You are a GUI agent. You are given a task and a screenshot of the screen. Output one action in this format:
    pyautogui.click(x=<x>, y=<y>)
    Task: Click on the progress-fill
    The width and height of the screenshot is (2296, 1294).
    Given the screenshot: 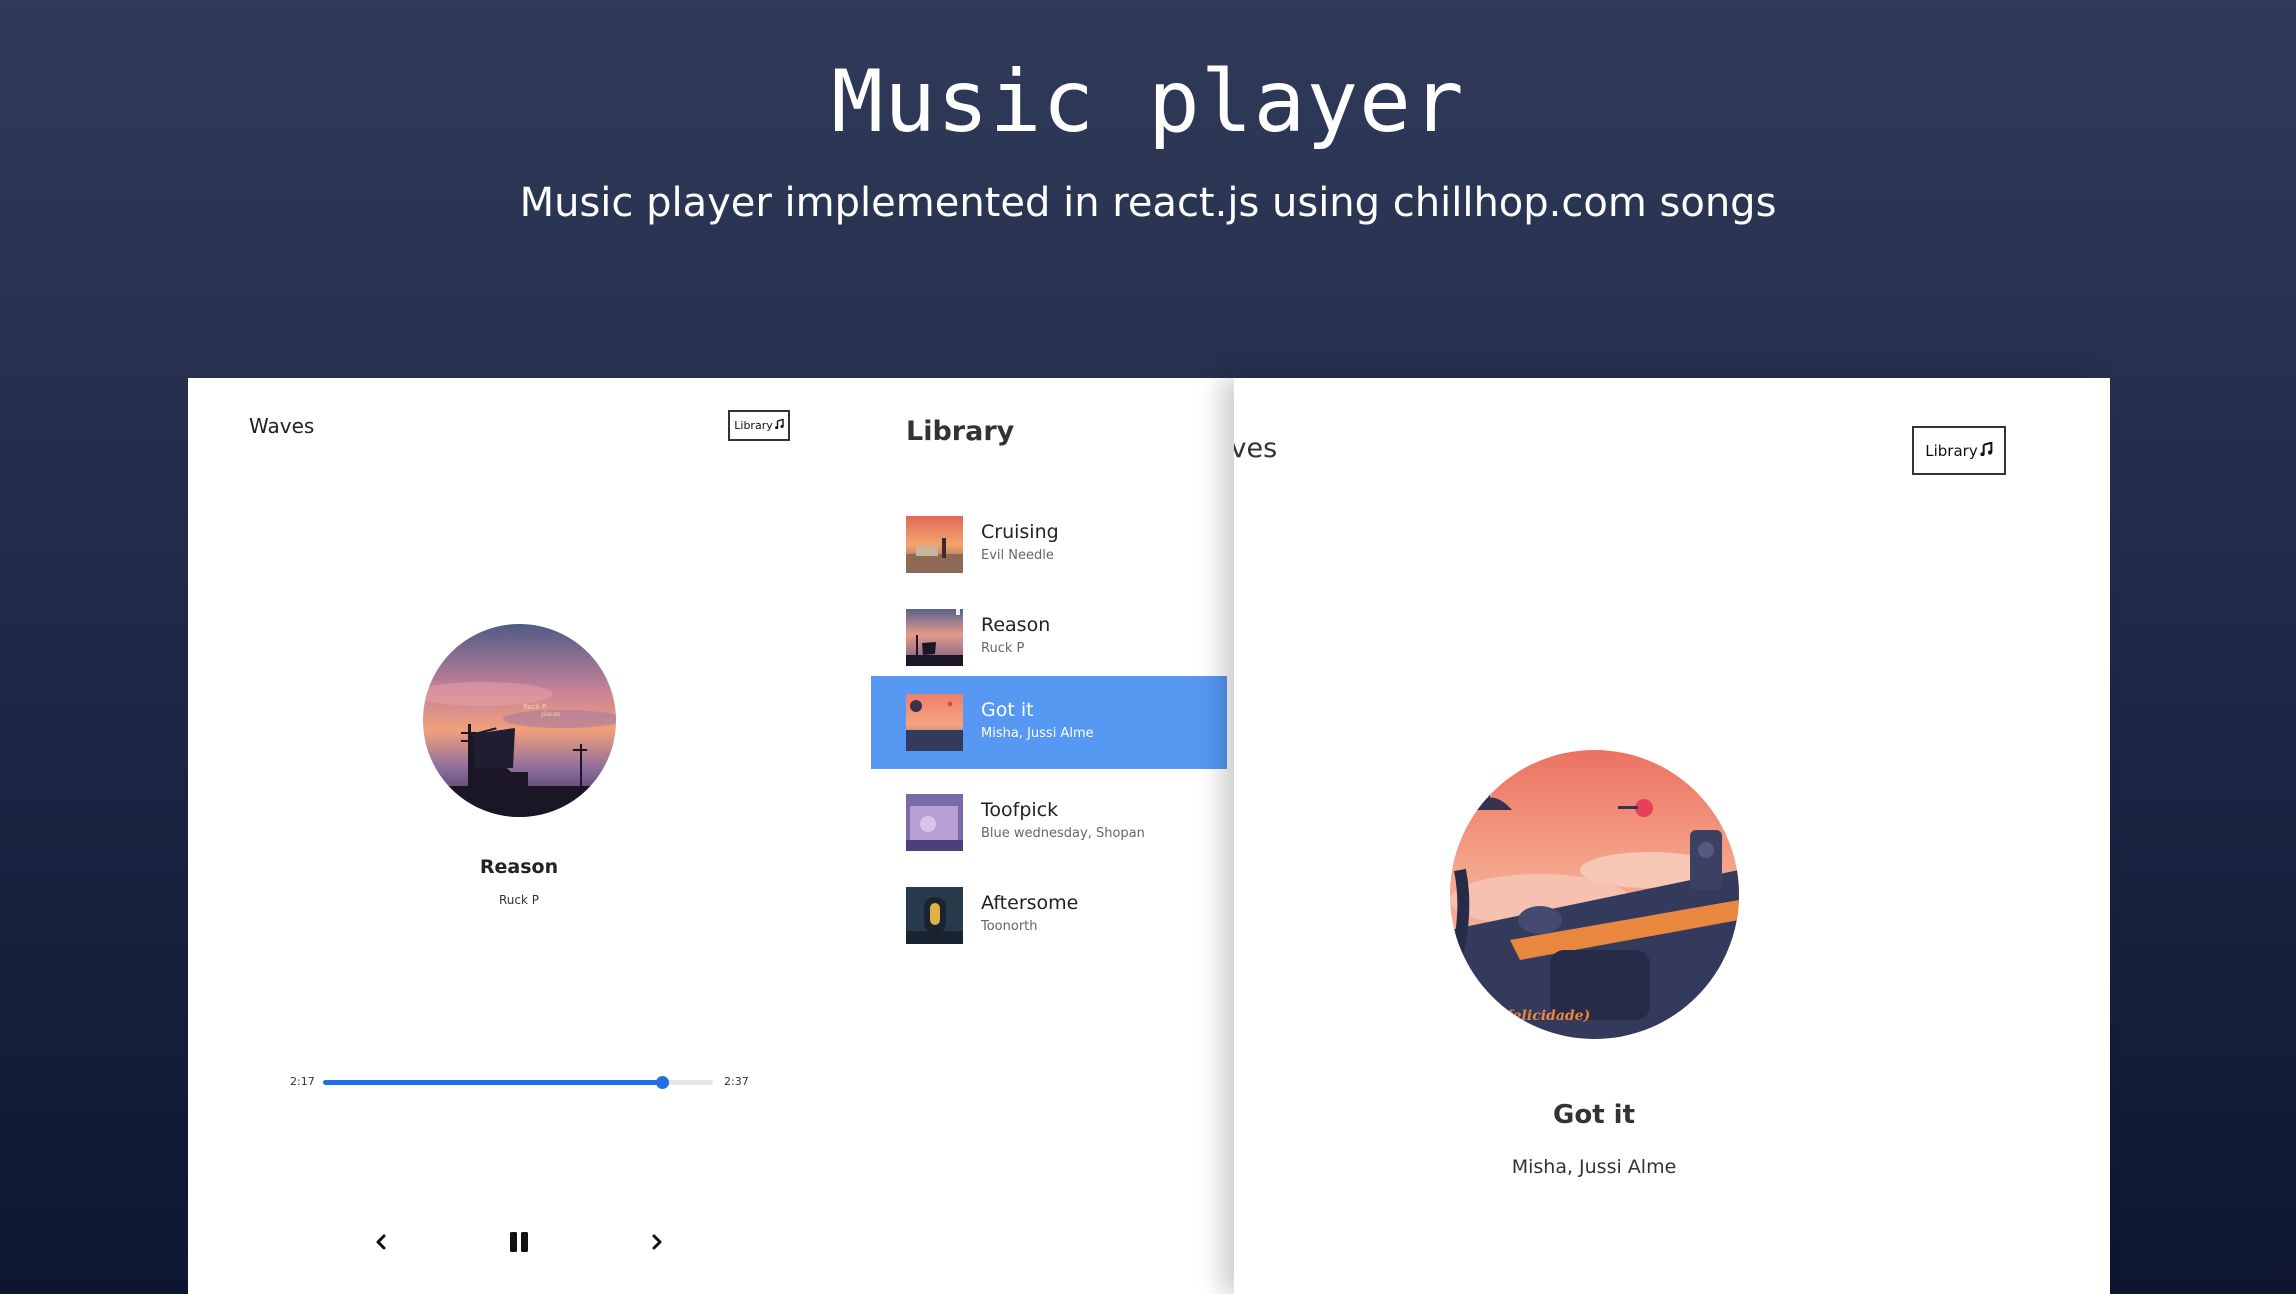 What is the action you would take?
    pyautogui.click(x=493, y=1082)
    